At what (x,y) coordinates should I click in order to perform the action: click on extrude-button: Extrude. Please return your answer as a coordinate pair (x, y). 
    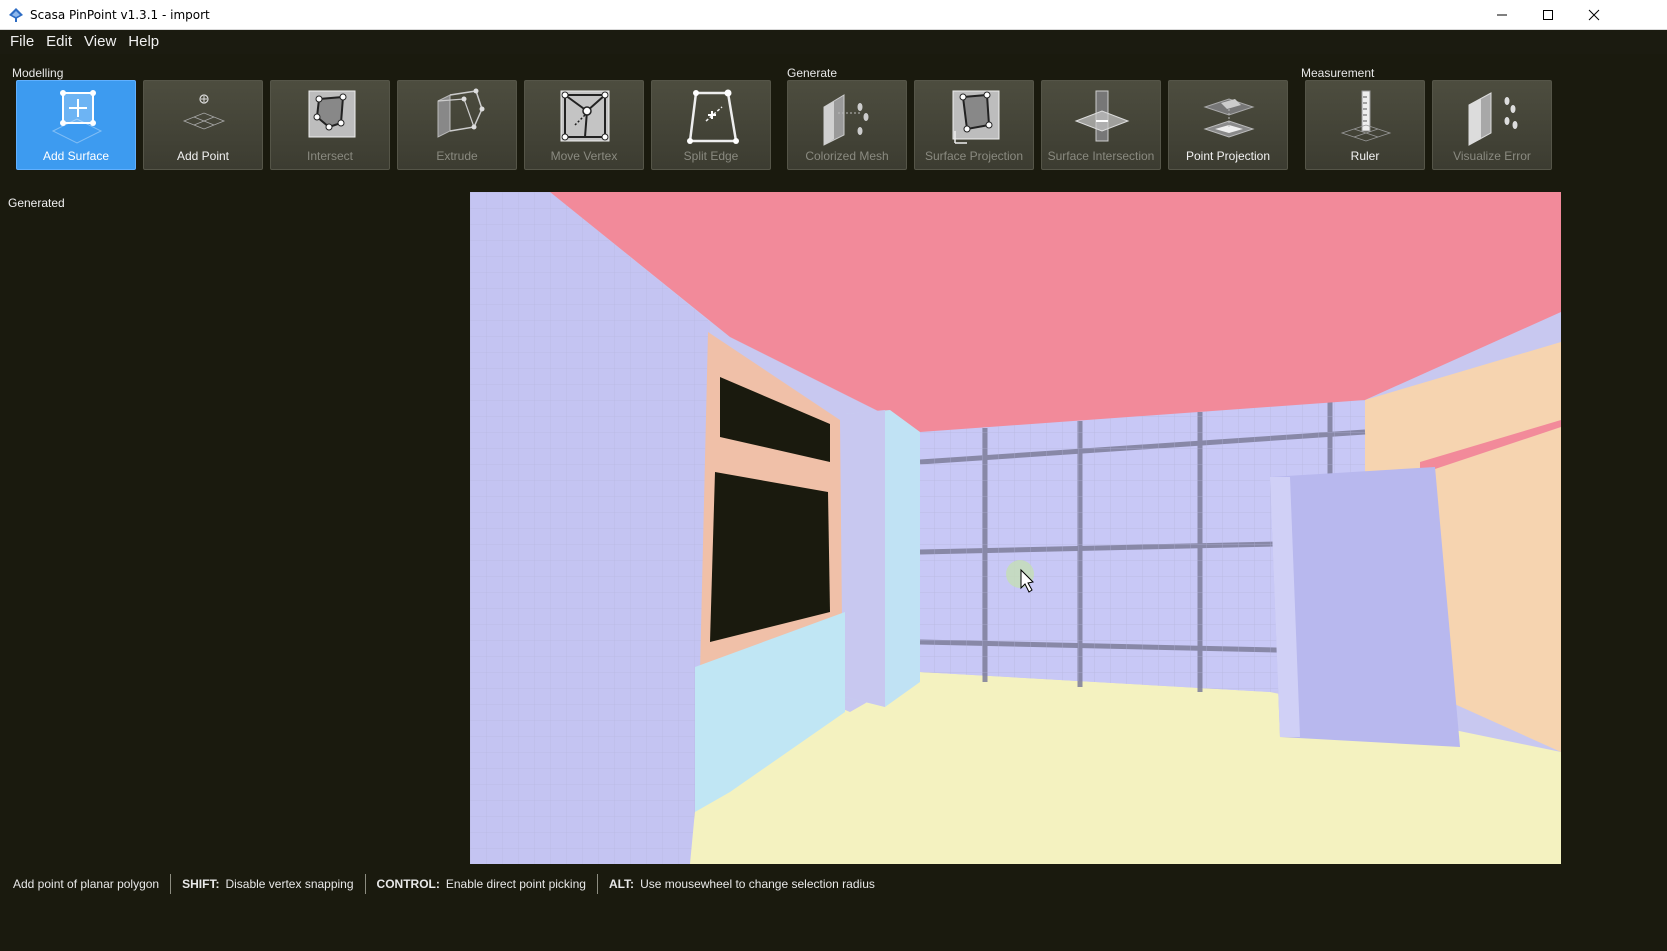
    Looking at the image, I should click on (457, 125).